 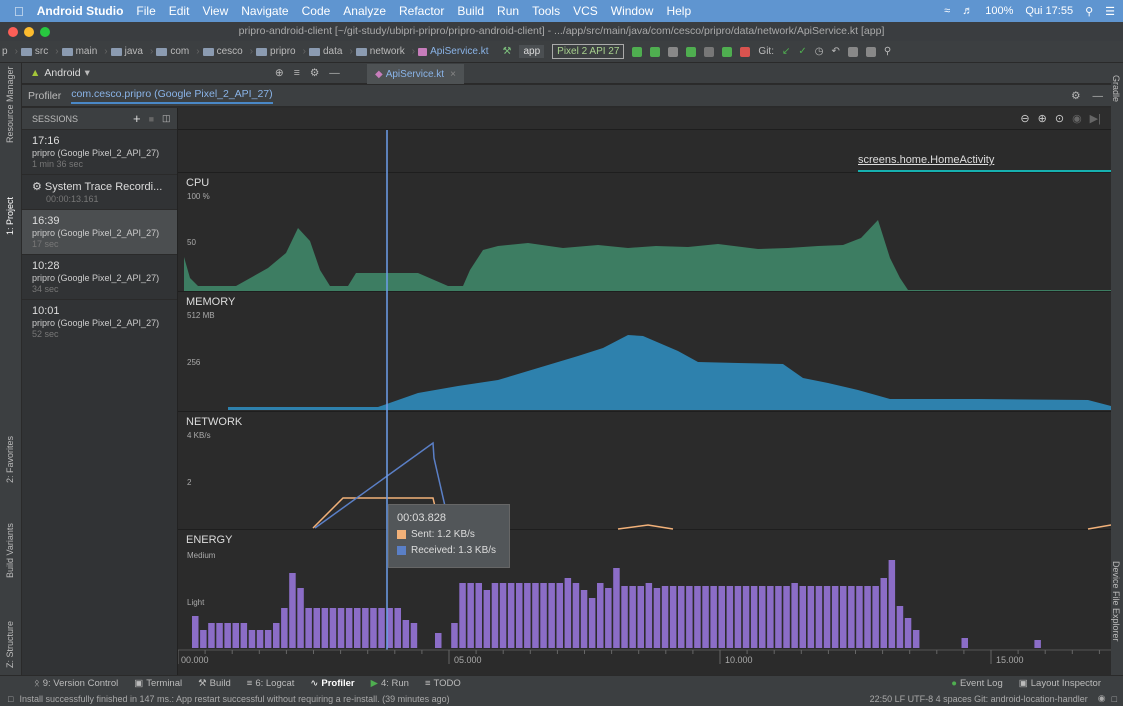 What do you see at coordinates (87, 73) in the screenshot?
I see `chevron-down-icon: ▾` at bounding box center [87, 73].